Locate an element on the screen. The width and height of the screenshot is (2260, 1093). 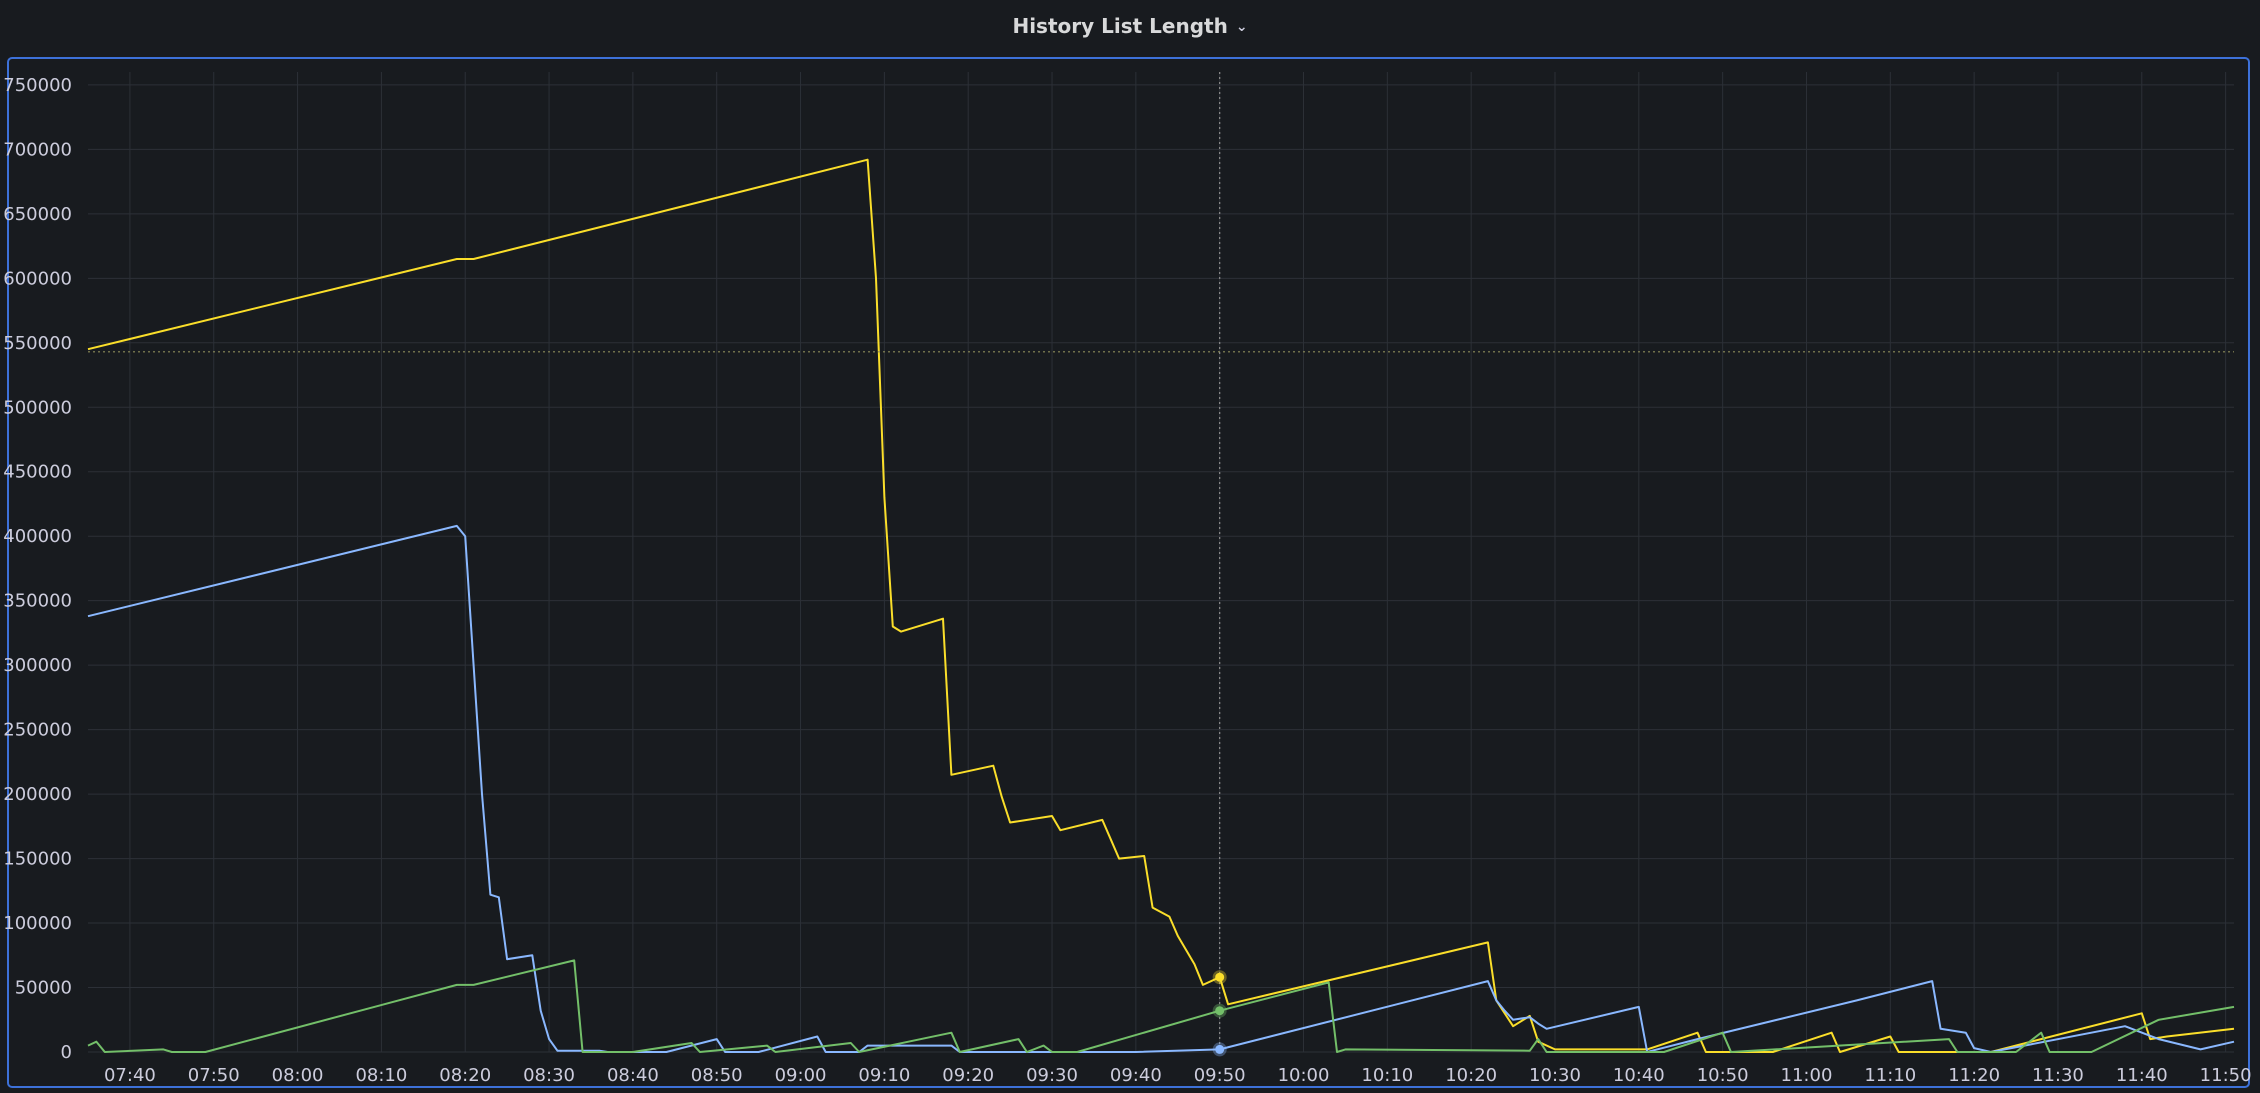
y-tick-label: 500000 is located at coordinates (37, 407).